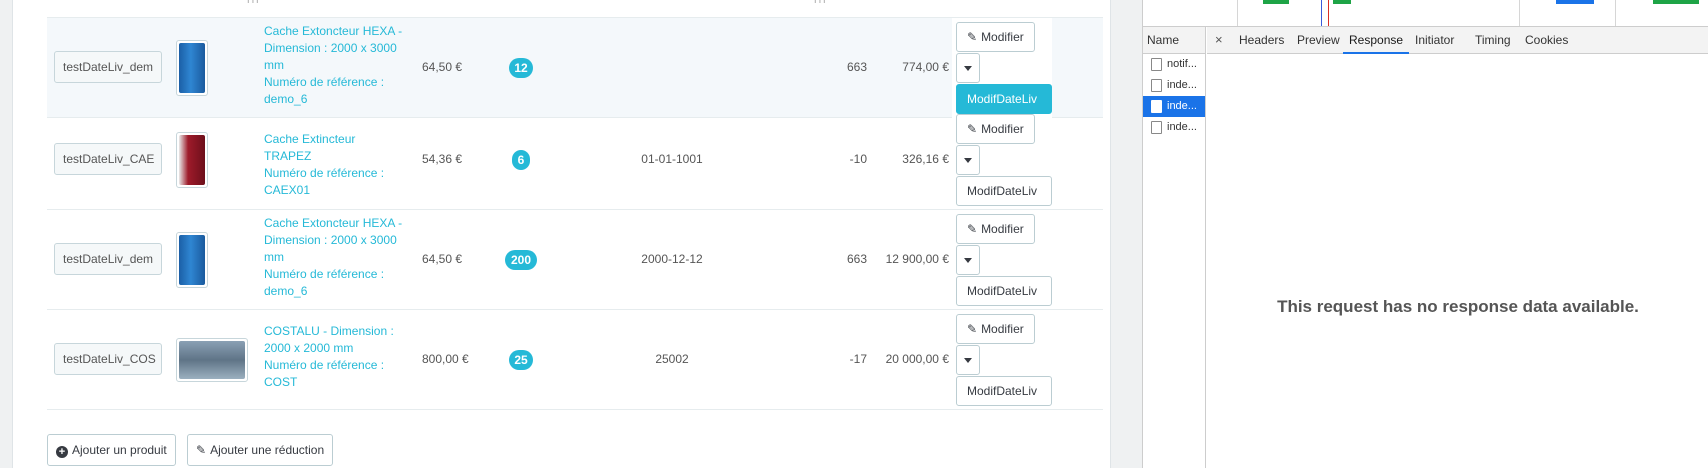 The height and width of the screenshot is (468, 1708). I want to click on tab-timing: Timing, so click(1493, 40).